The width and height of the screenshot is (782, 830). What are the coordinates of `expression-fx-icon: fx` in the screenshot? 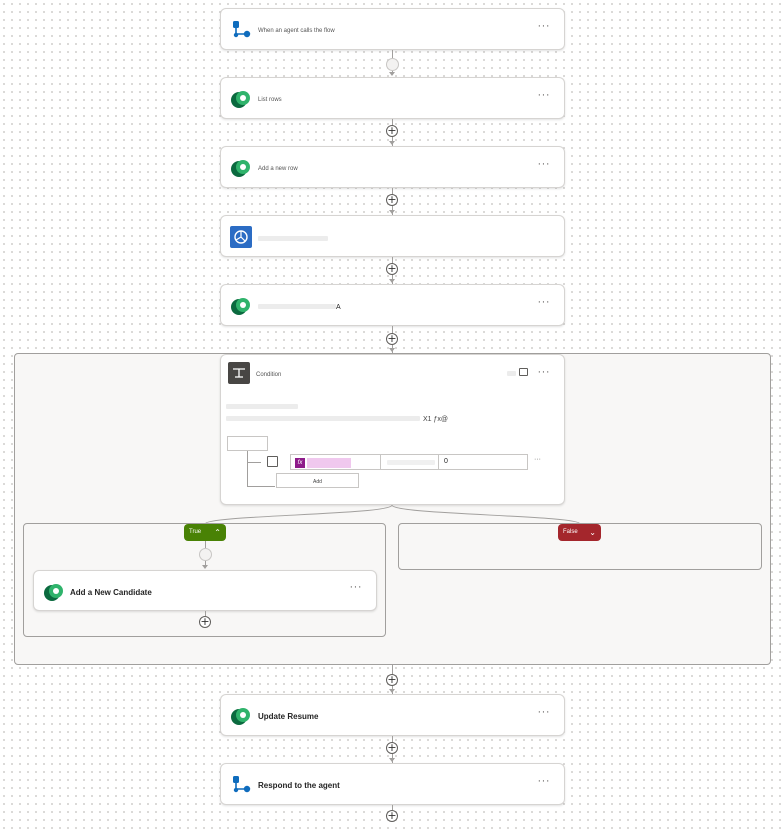 It's located at (300, 463).